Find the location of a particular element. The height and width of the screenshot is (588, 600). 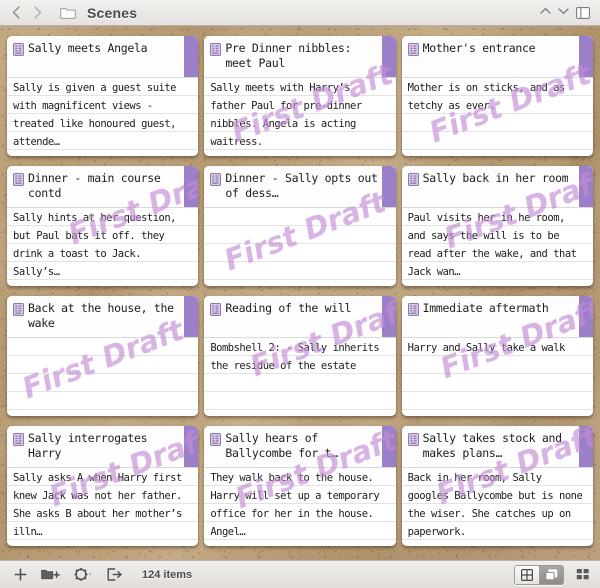

chevron-left-icon is located at coordinates (16, 12).